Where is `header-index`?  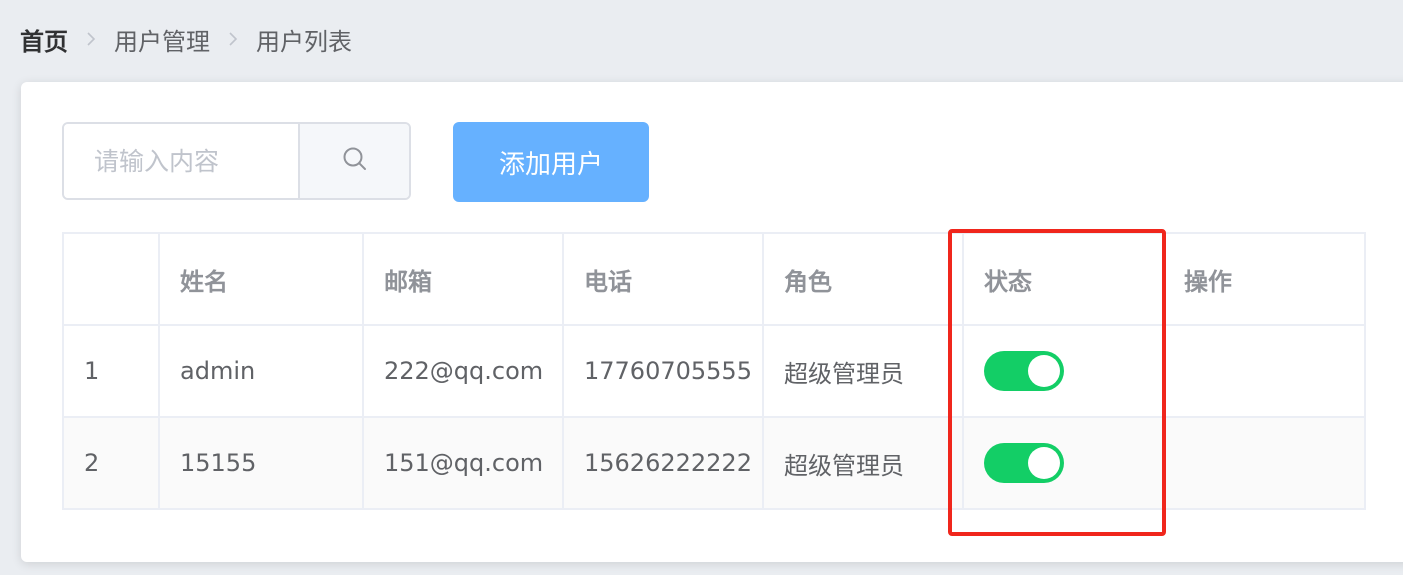 header-index is located at coordinates (111, 279).